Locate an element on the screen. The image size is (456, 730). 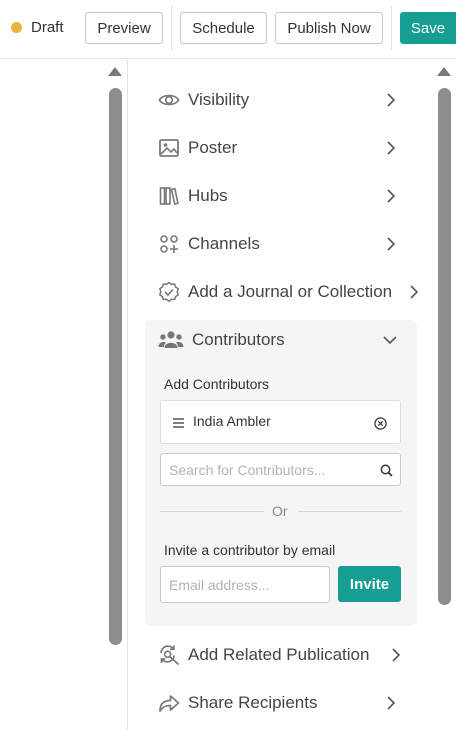
contributor-name: India Ambler is located at coordinates (232, 421).